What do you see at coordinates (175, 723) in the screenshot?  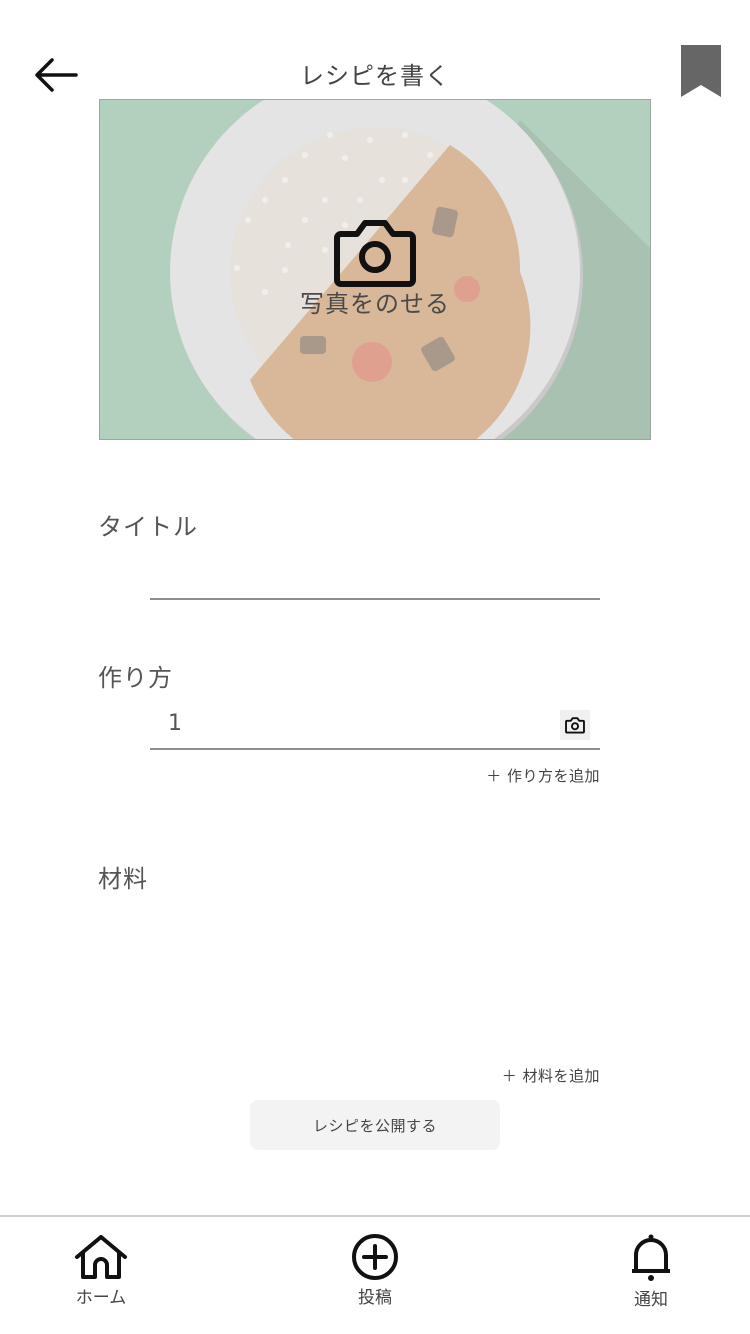 I see `step-number: 1` at bounding box center [175, 723].